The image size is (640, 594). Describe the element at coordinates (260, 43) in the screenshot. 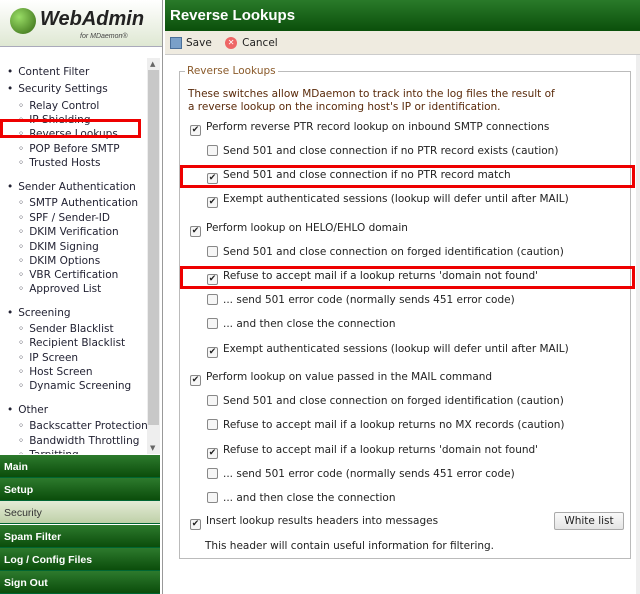

I see `cancel-button: Cancel` at that location.